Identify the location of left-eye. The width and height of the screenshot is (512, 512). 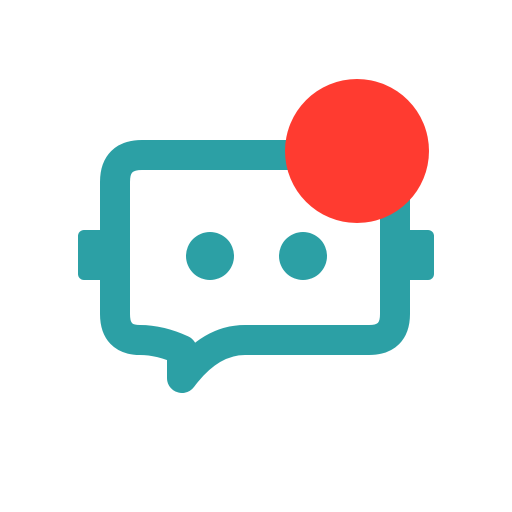
(210, 256).